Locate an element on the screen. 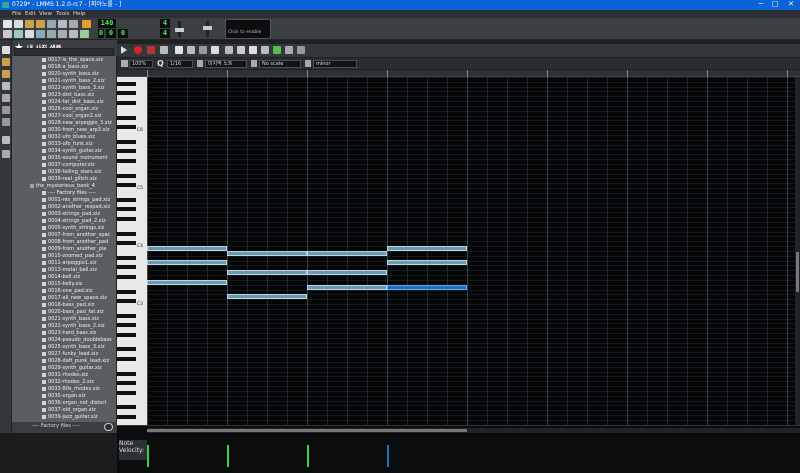 Image resolution: width=800 pixels, height=473 pixels. save-icon is located at coordinates (51, 24).